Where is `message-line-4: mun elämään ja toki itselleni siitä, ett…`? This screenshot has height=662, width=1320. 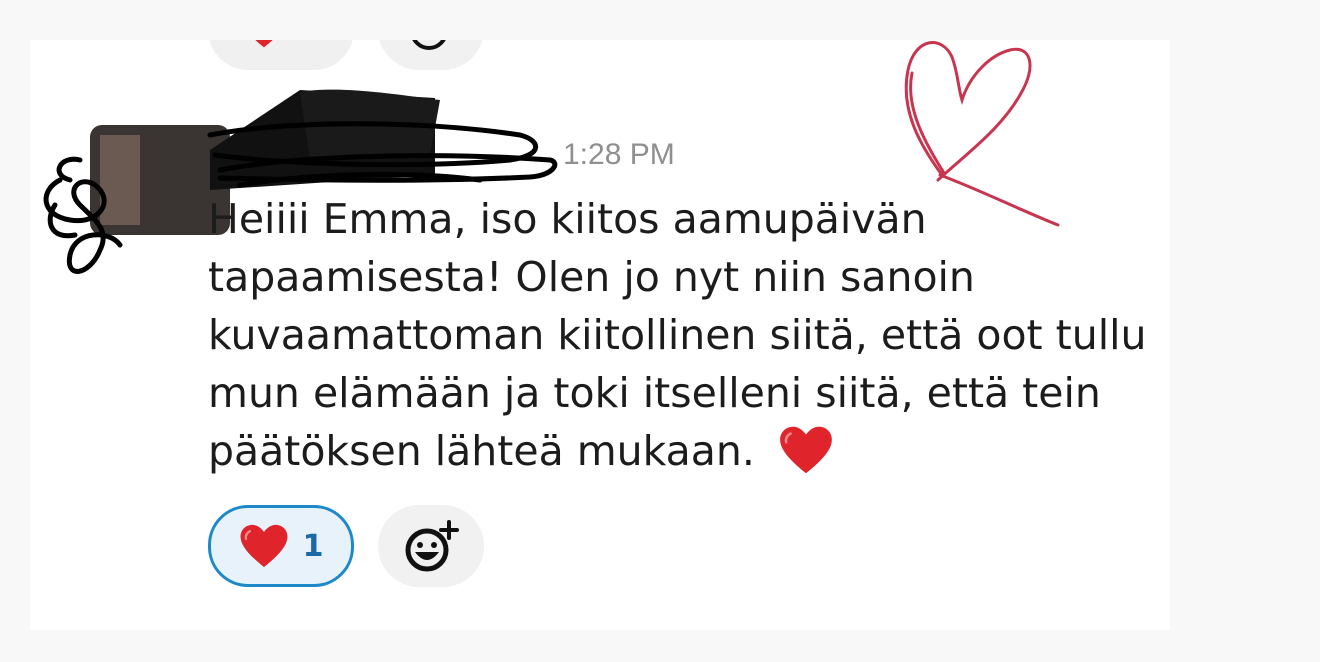 message-line-4: mun elämään ja toki itselleni siitä, ett… is located at coordinates (654, 393).